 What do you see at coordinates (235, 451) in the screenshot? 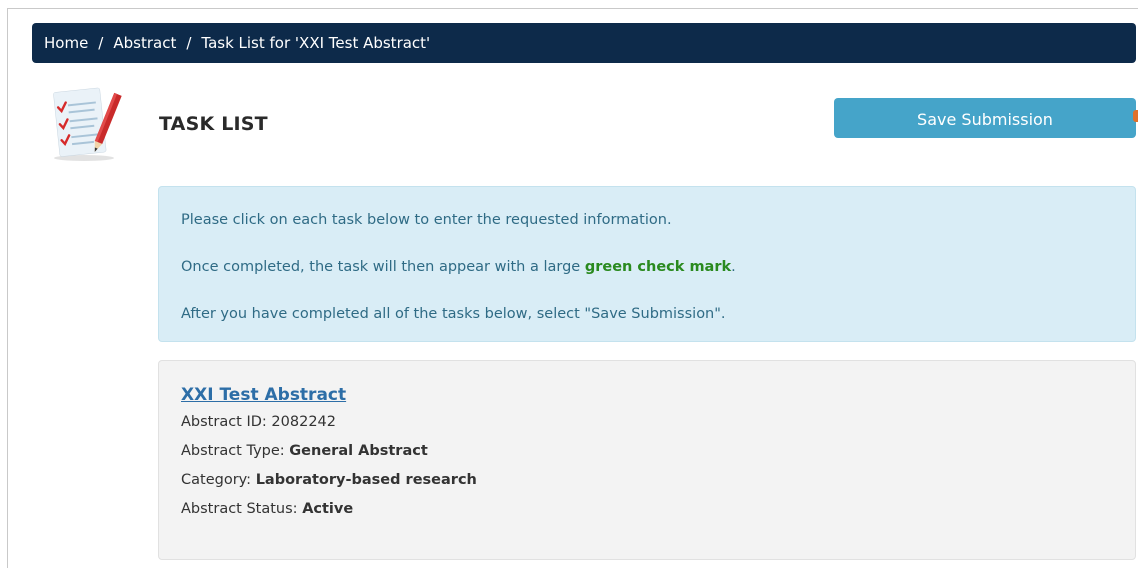
I see `abstract-type-label: Abstract Type:` at bounding box center [235, 451].